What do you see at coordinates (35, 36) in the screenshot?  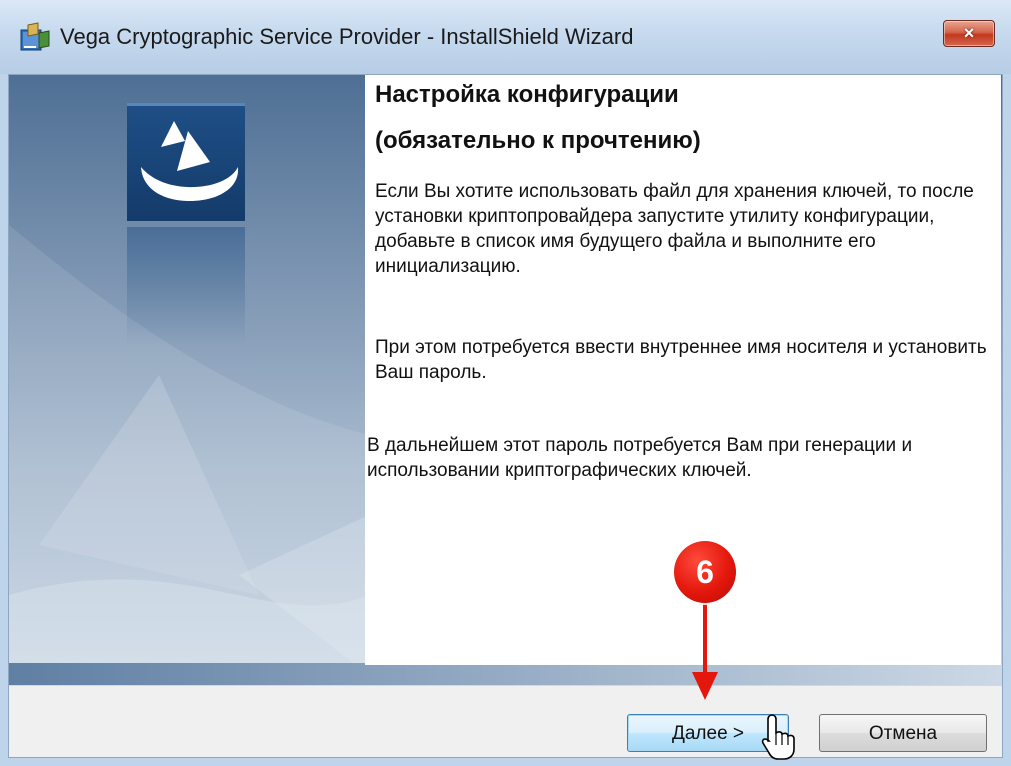 I see `installer-icon` at bounding box center [35, 36].